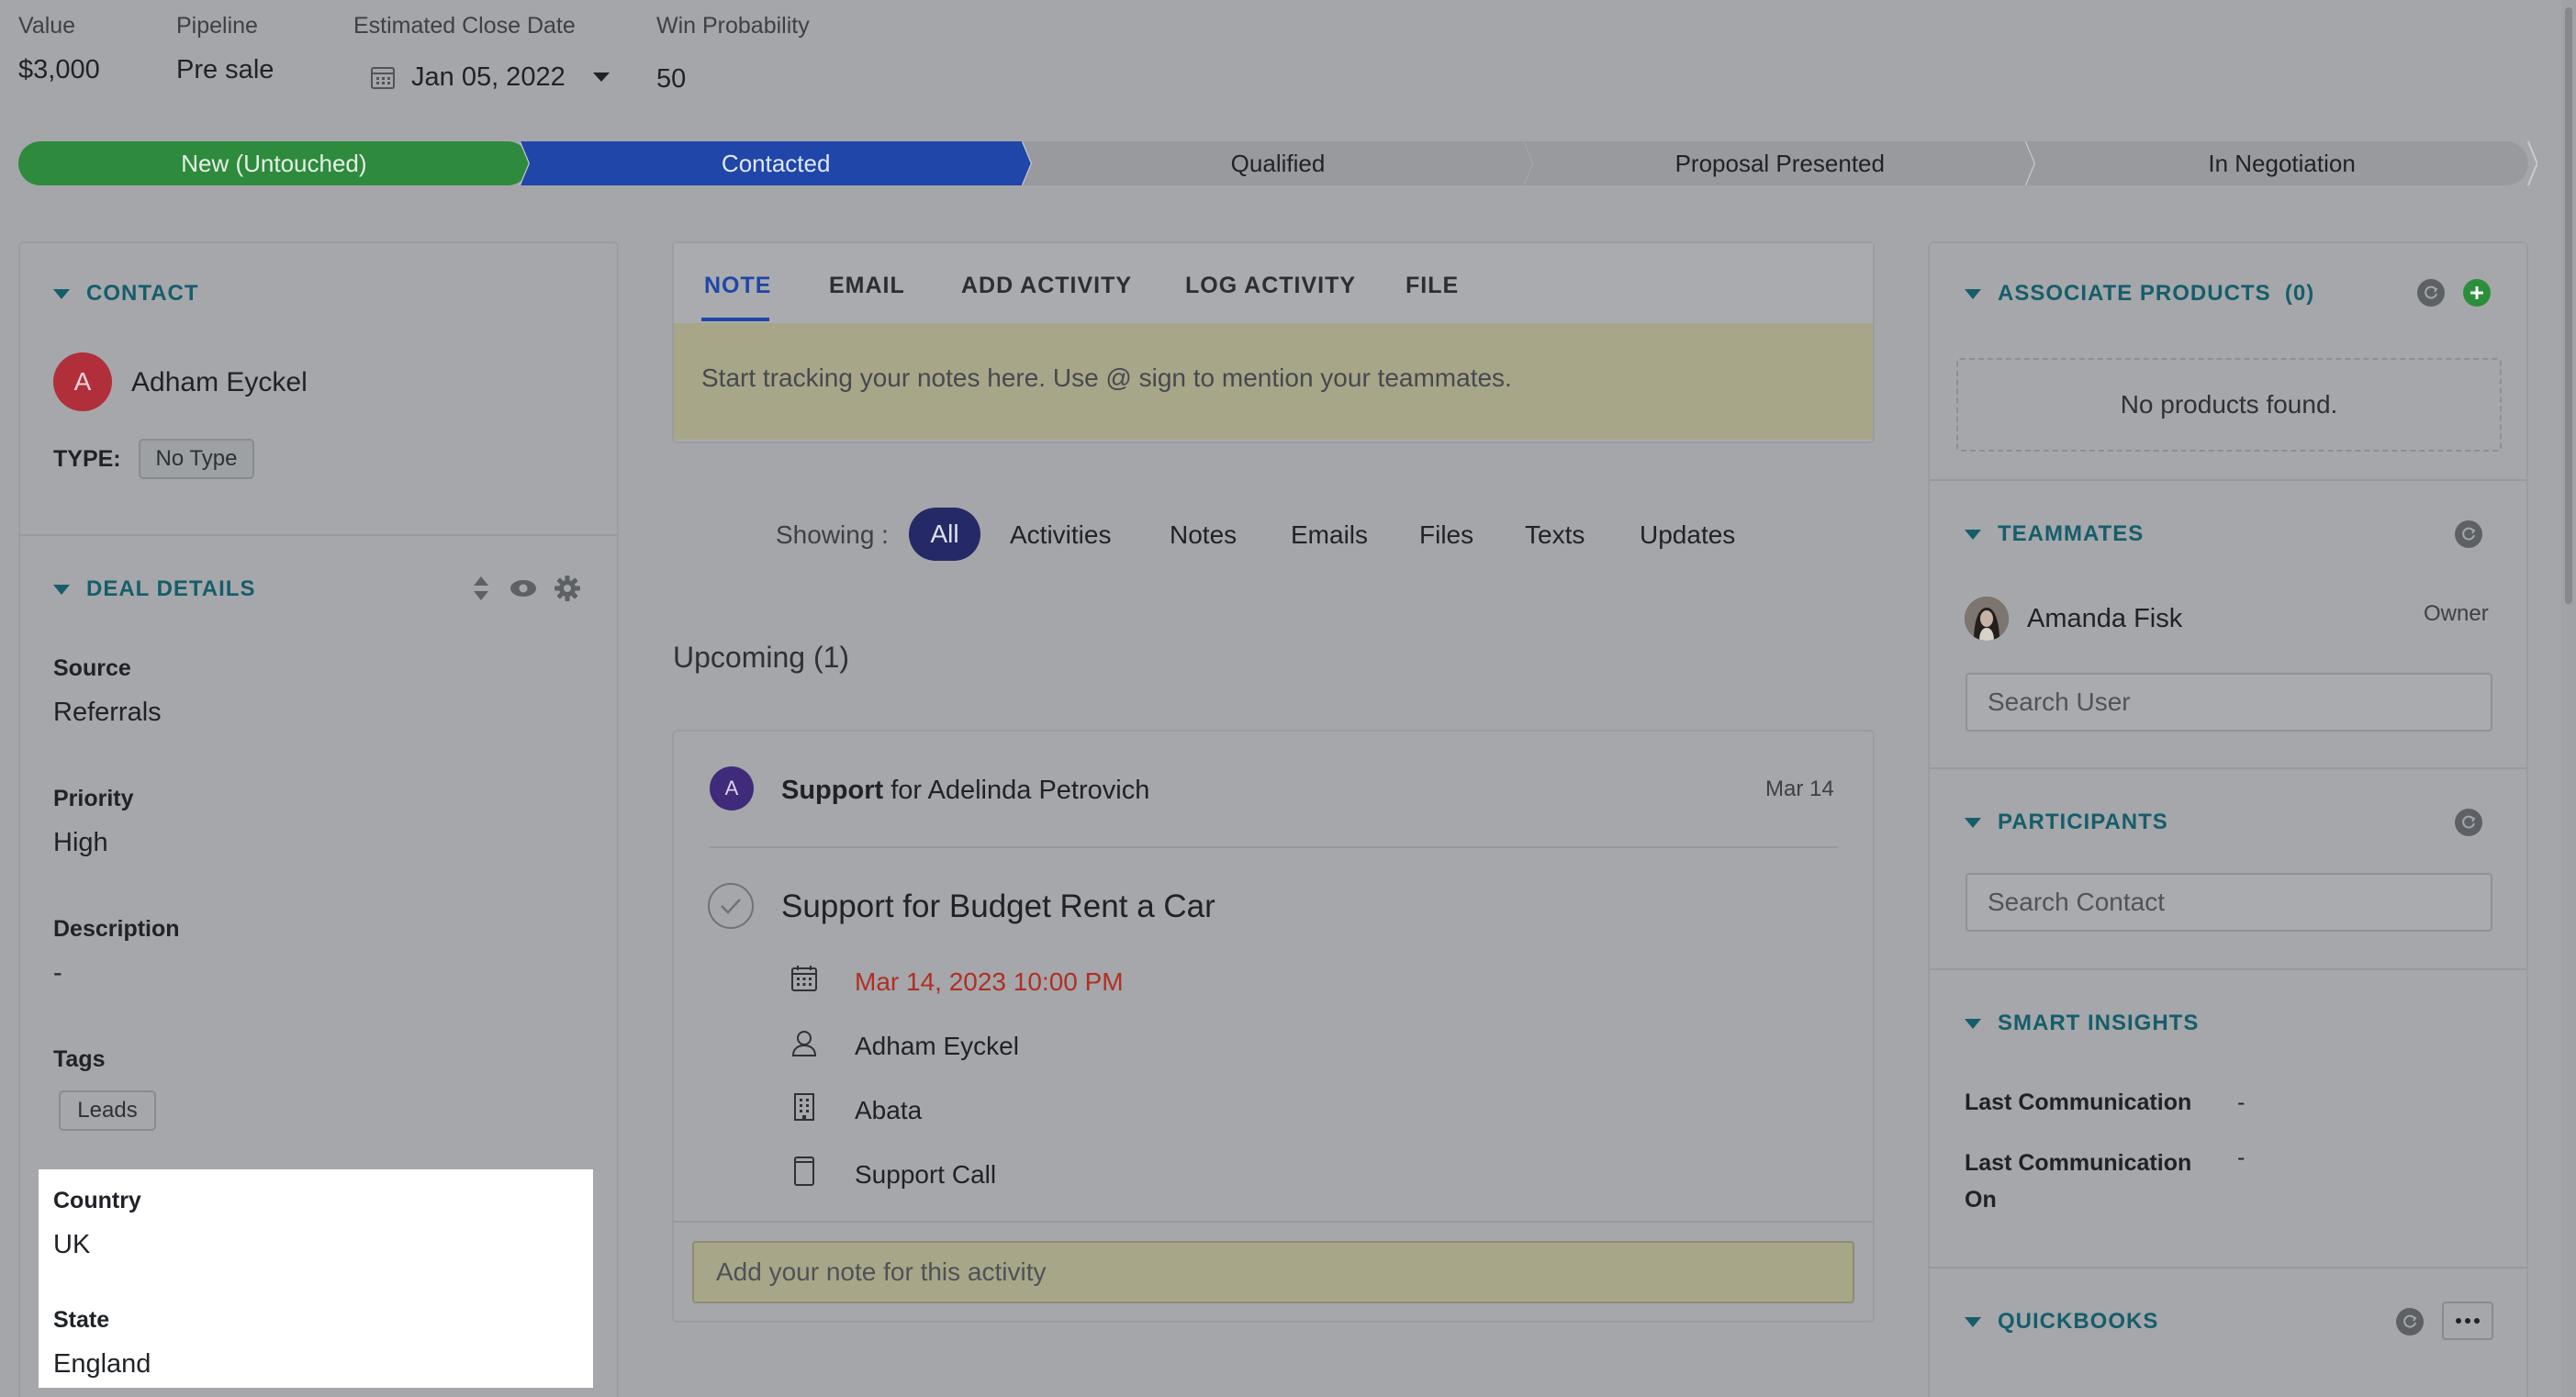  Describe the element at coordinates (1203, 535) in the screenshot. I see `filter-notes: Notes` at that location.